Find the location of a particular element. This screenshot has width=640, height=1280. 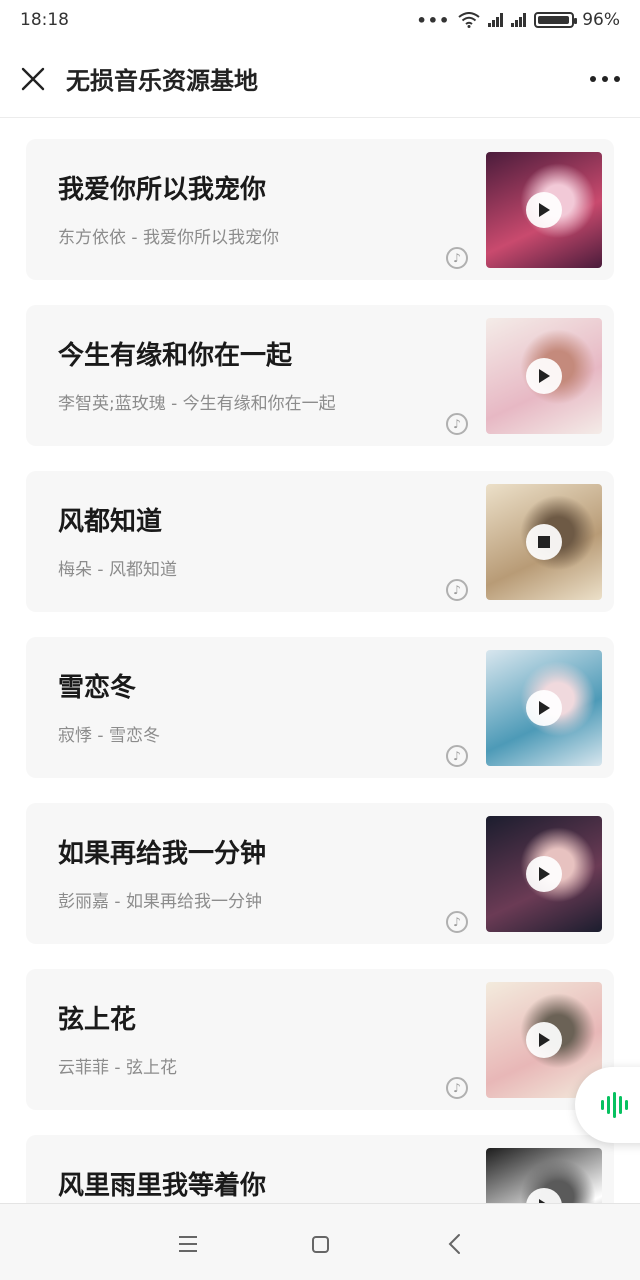

status-bar: 18:18 ••• 96% is located at coordinates (320, 20).